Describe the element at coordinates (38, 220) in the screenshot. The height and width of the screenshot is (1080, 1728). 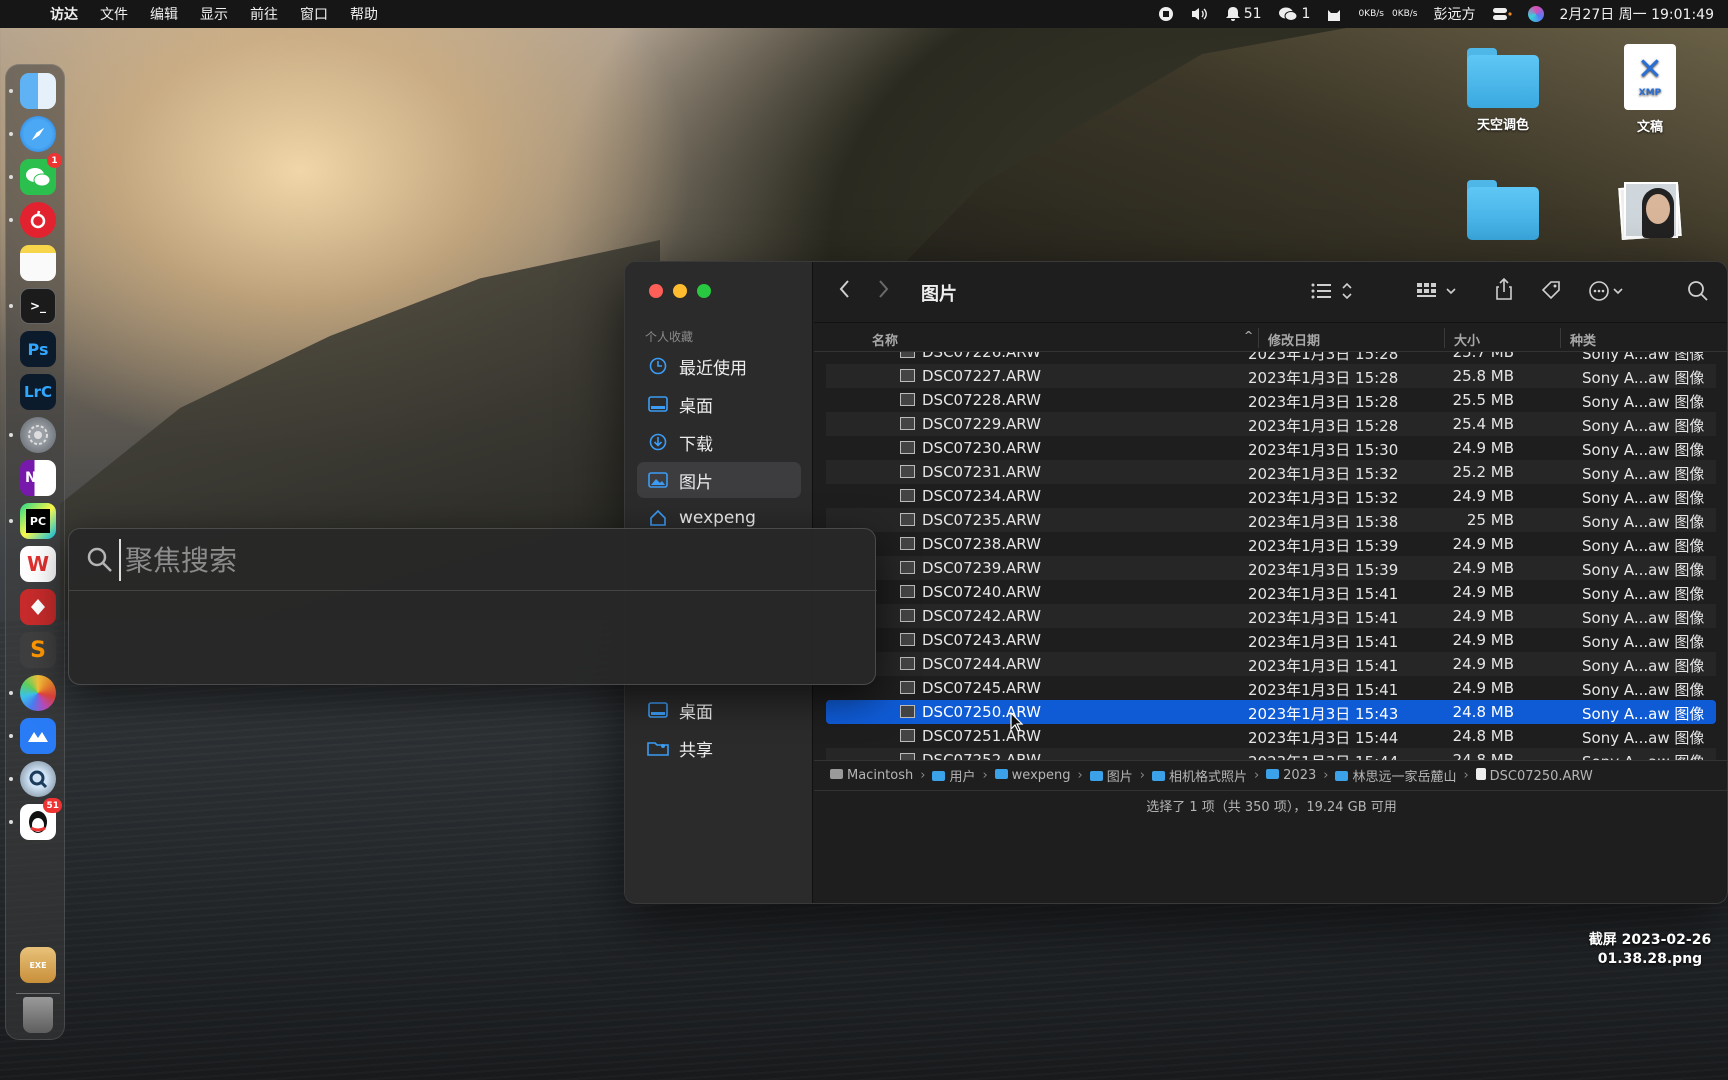
I see `netease-music-icon` at that location.